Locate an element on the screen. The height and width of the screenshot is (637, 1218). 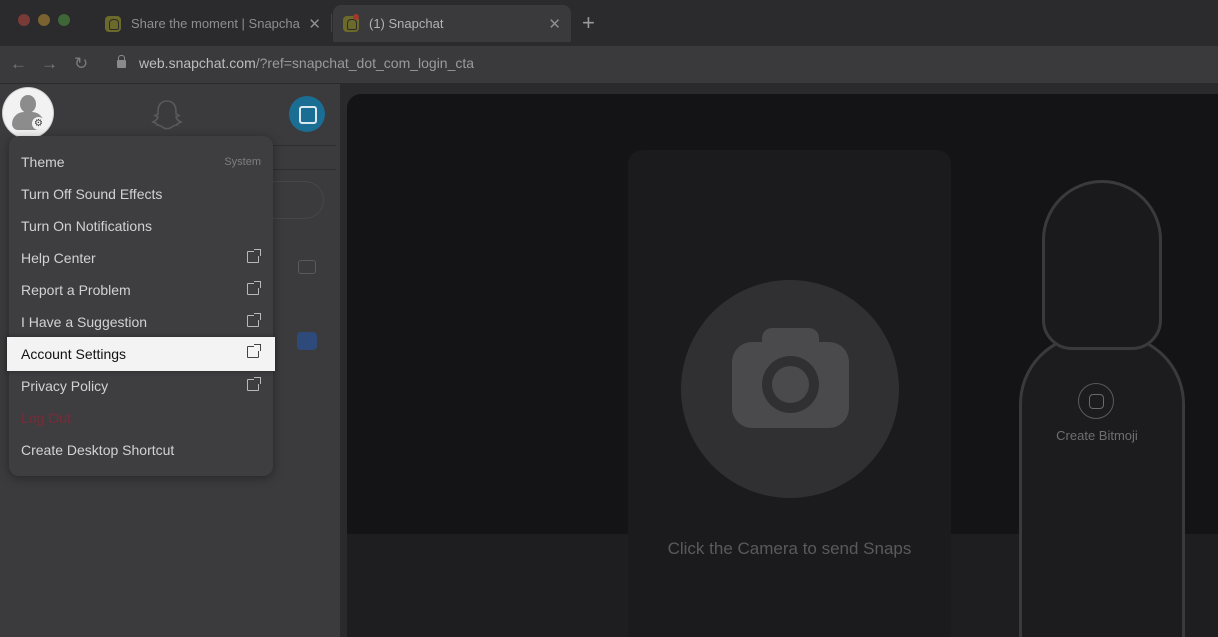
menu-item-label: Turn On Notifications is located at coordinates (86, 226).